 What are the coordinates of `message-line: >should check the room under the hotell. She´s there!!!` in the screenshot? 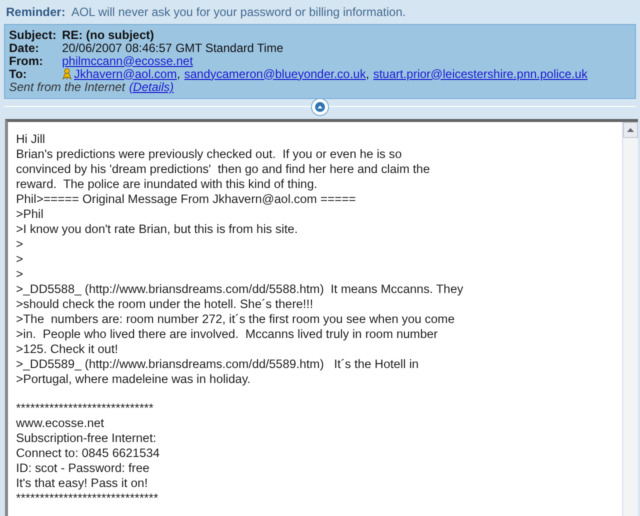 It's located at (165, 304).